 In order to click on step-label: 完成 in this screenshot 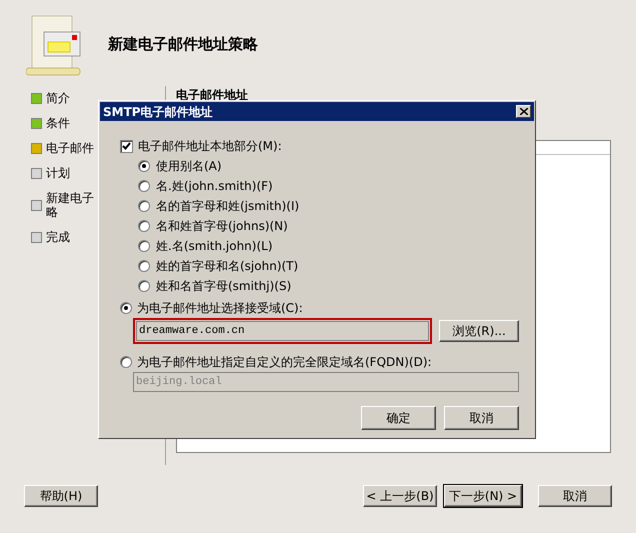, I will do `click(58, 237)`.